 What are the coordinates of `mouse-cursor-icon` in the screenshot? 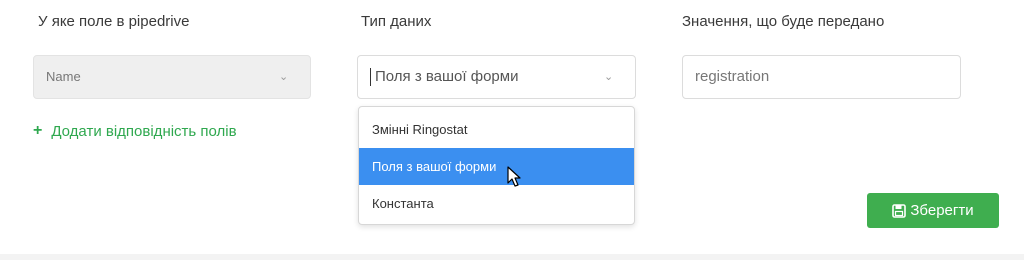 It's located at (515, 179).